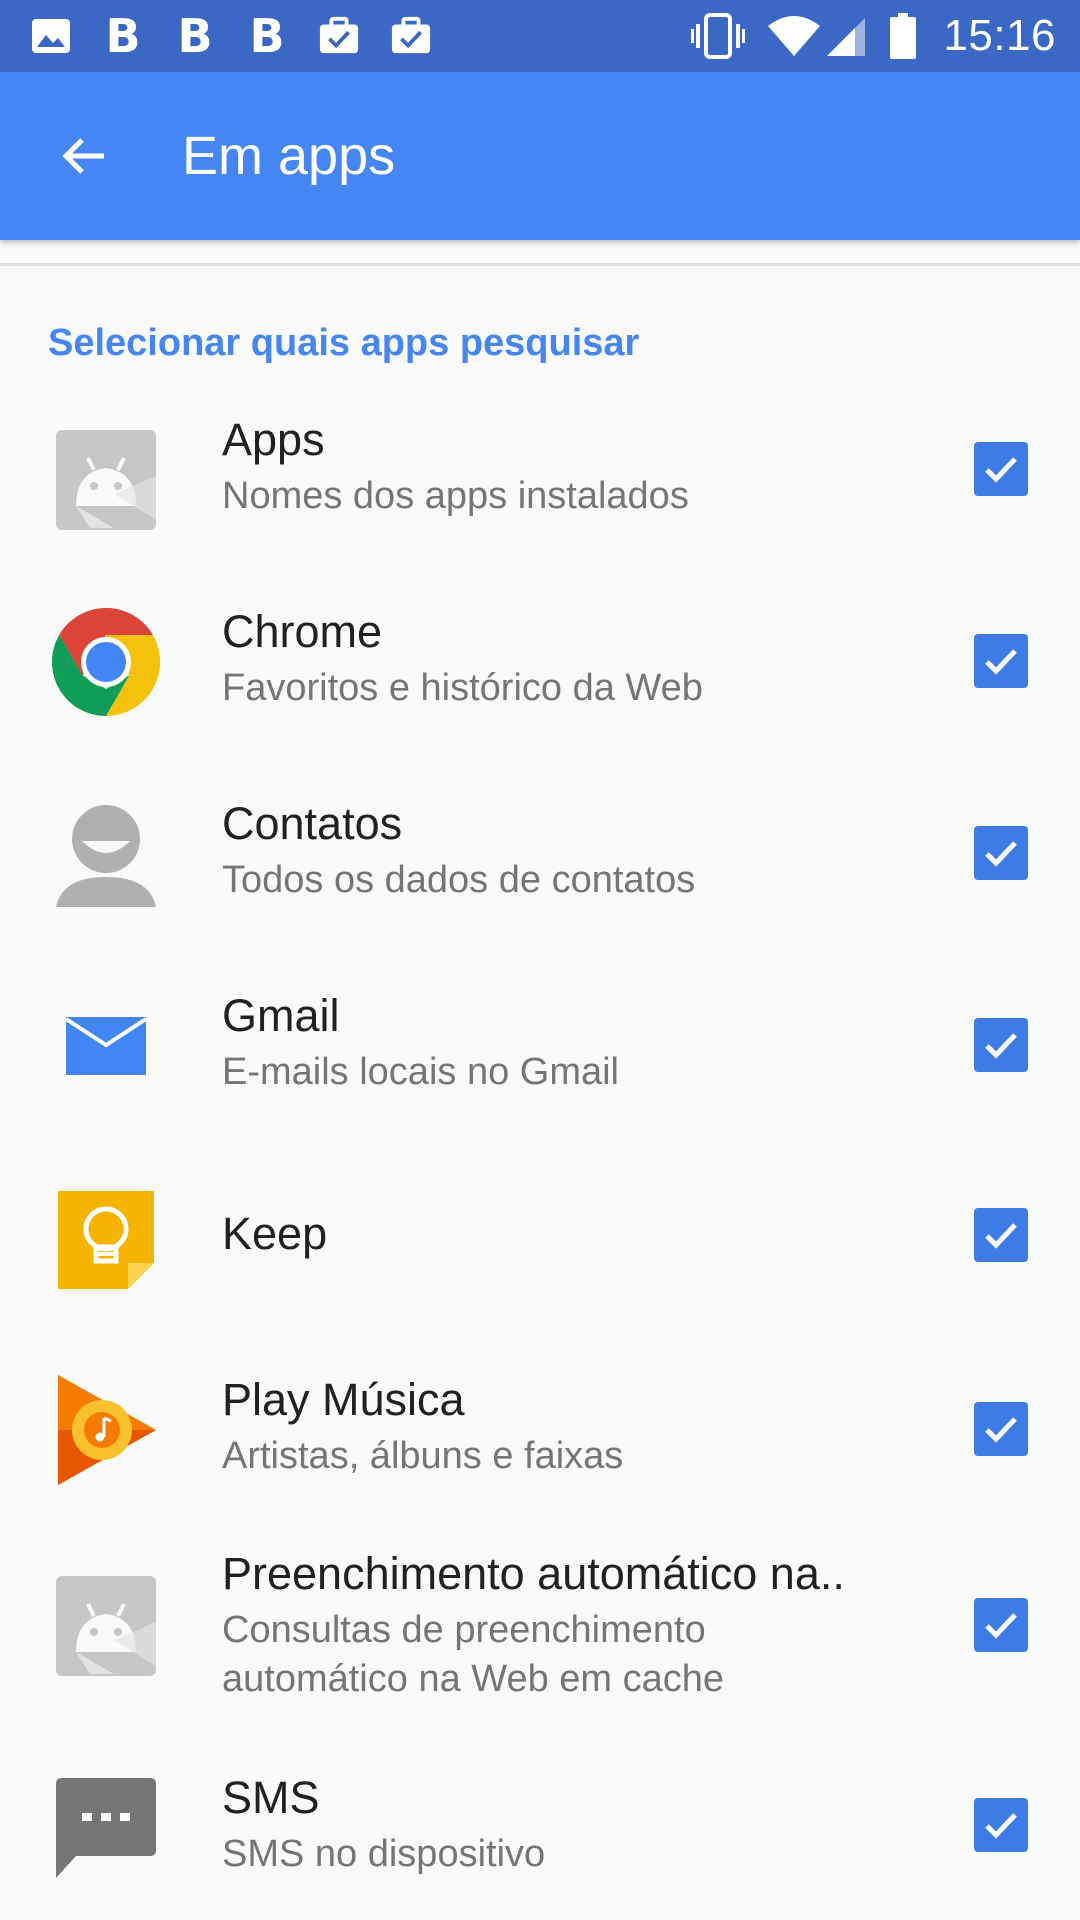 This screenshot has height=1920, width=1080. Describe the element at coordinates (459, 880) in the screenshot. I see `list-item-subtitle: Todos os dados de contatos` at that location.